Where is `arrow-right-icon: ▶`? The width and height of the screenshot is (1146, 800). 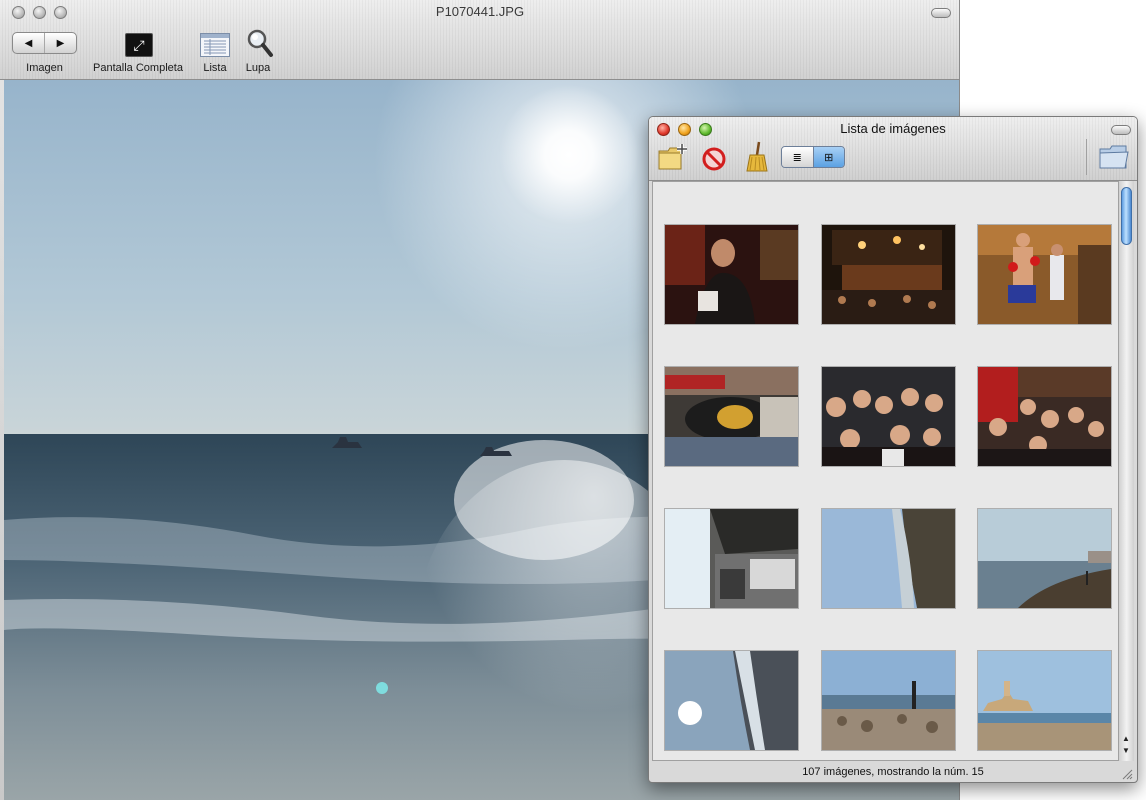
arrow-right-icon: ▶ is located at coordinates (60, 43).